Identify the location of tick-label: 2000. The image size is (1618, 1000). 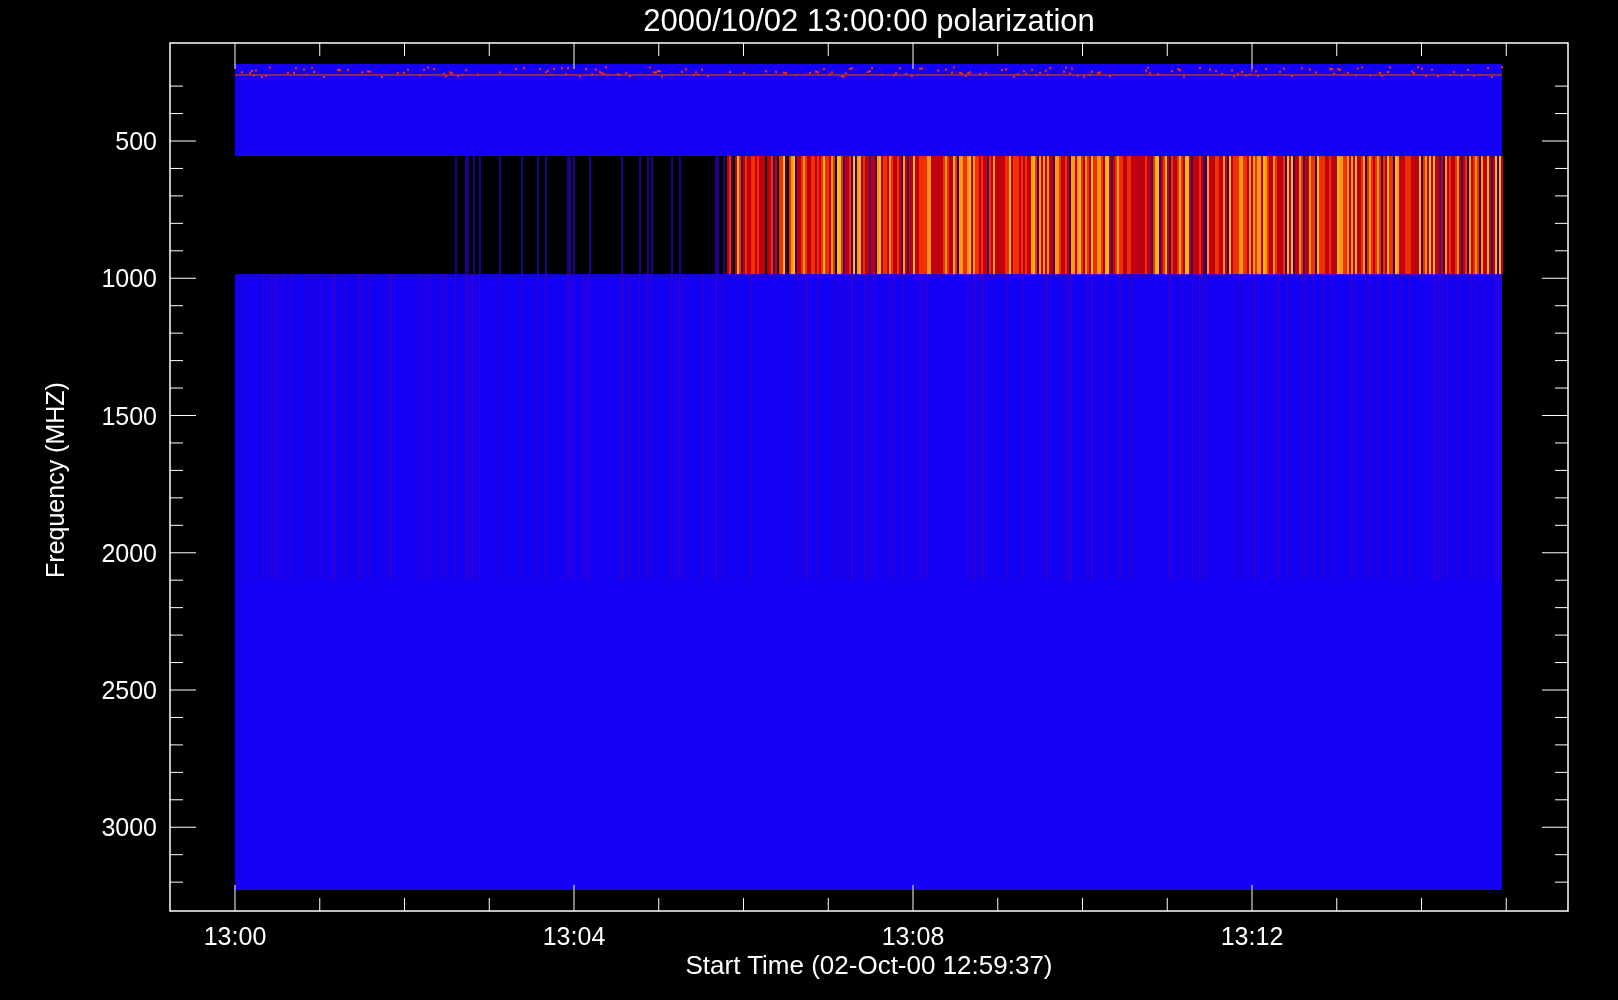
(129, 552).